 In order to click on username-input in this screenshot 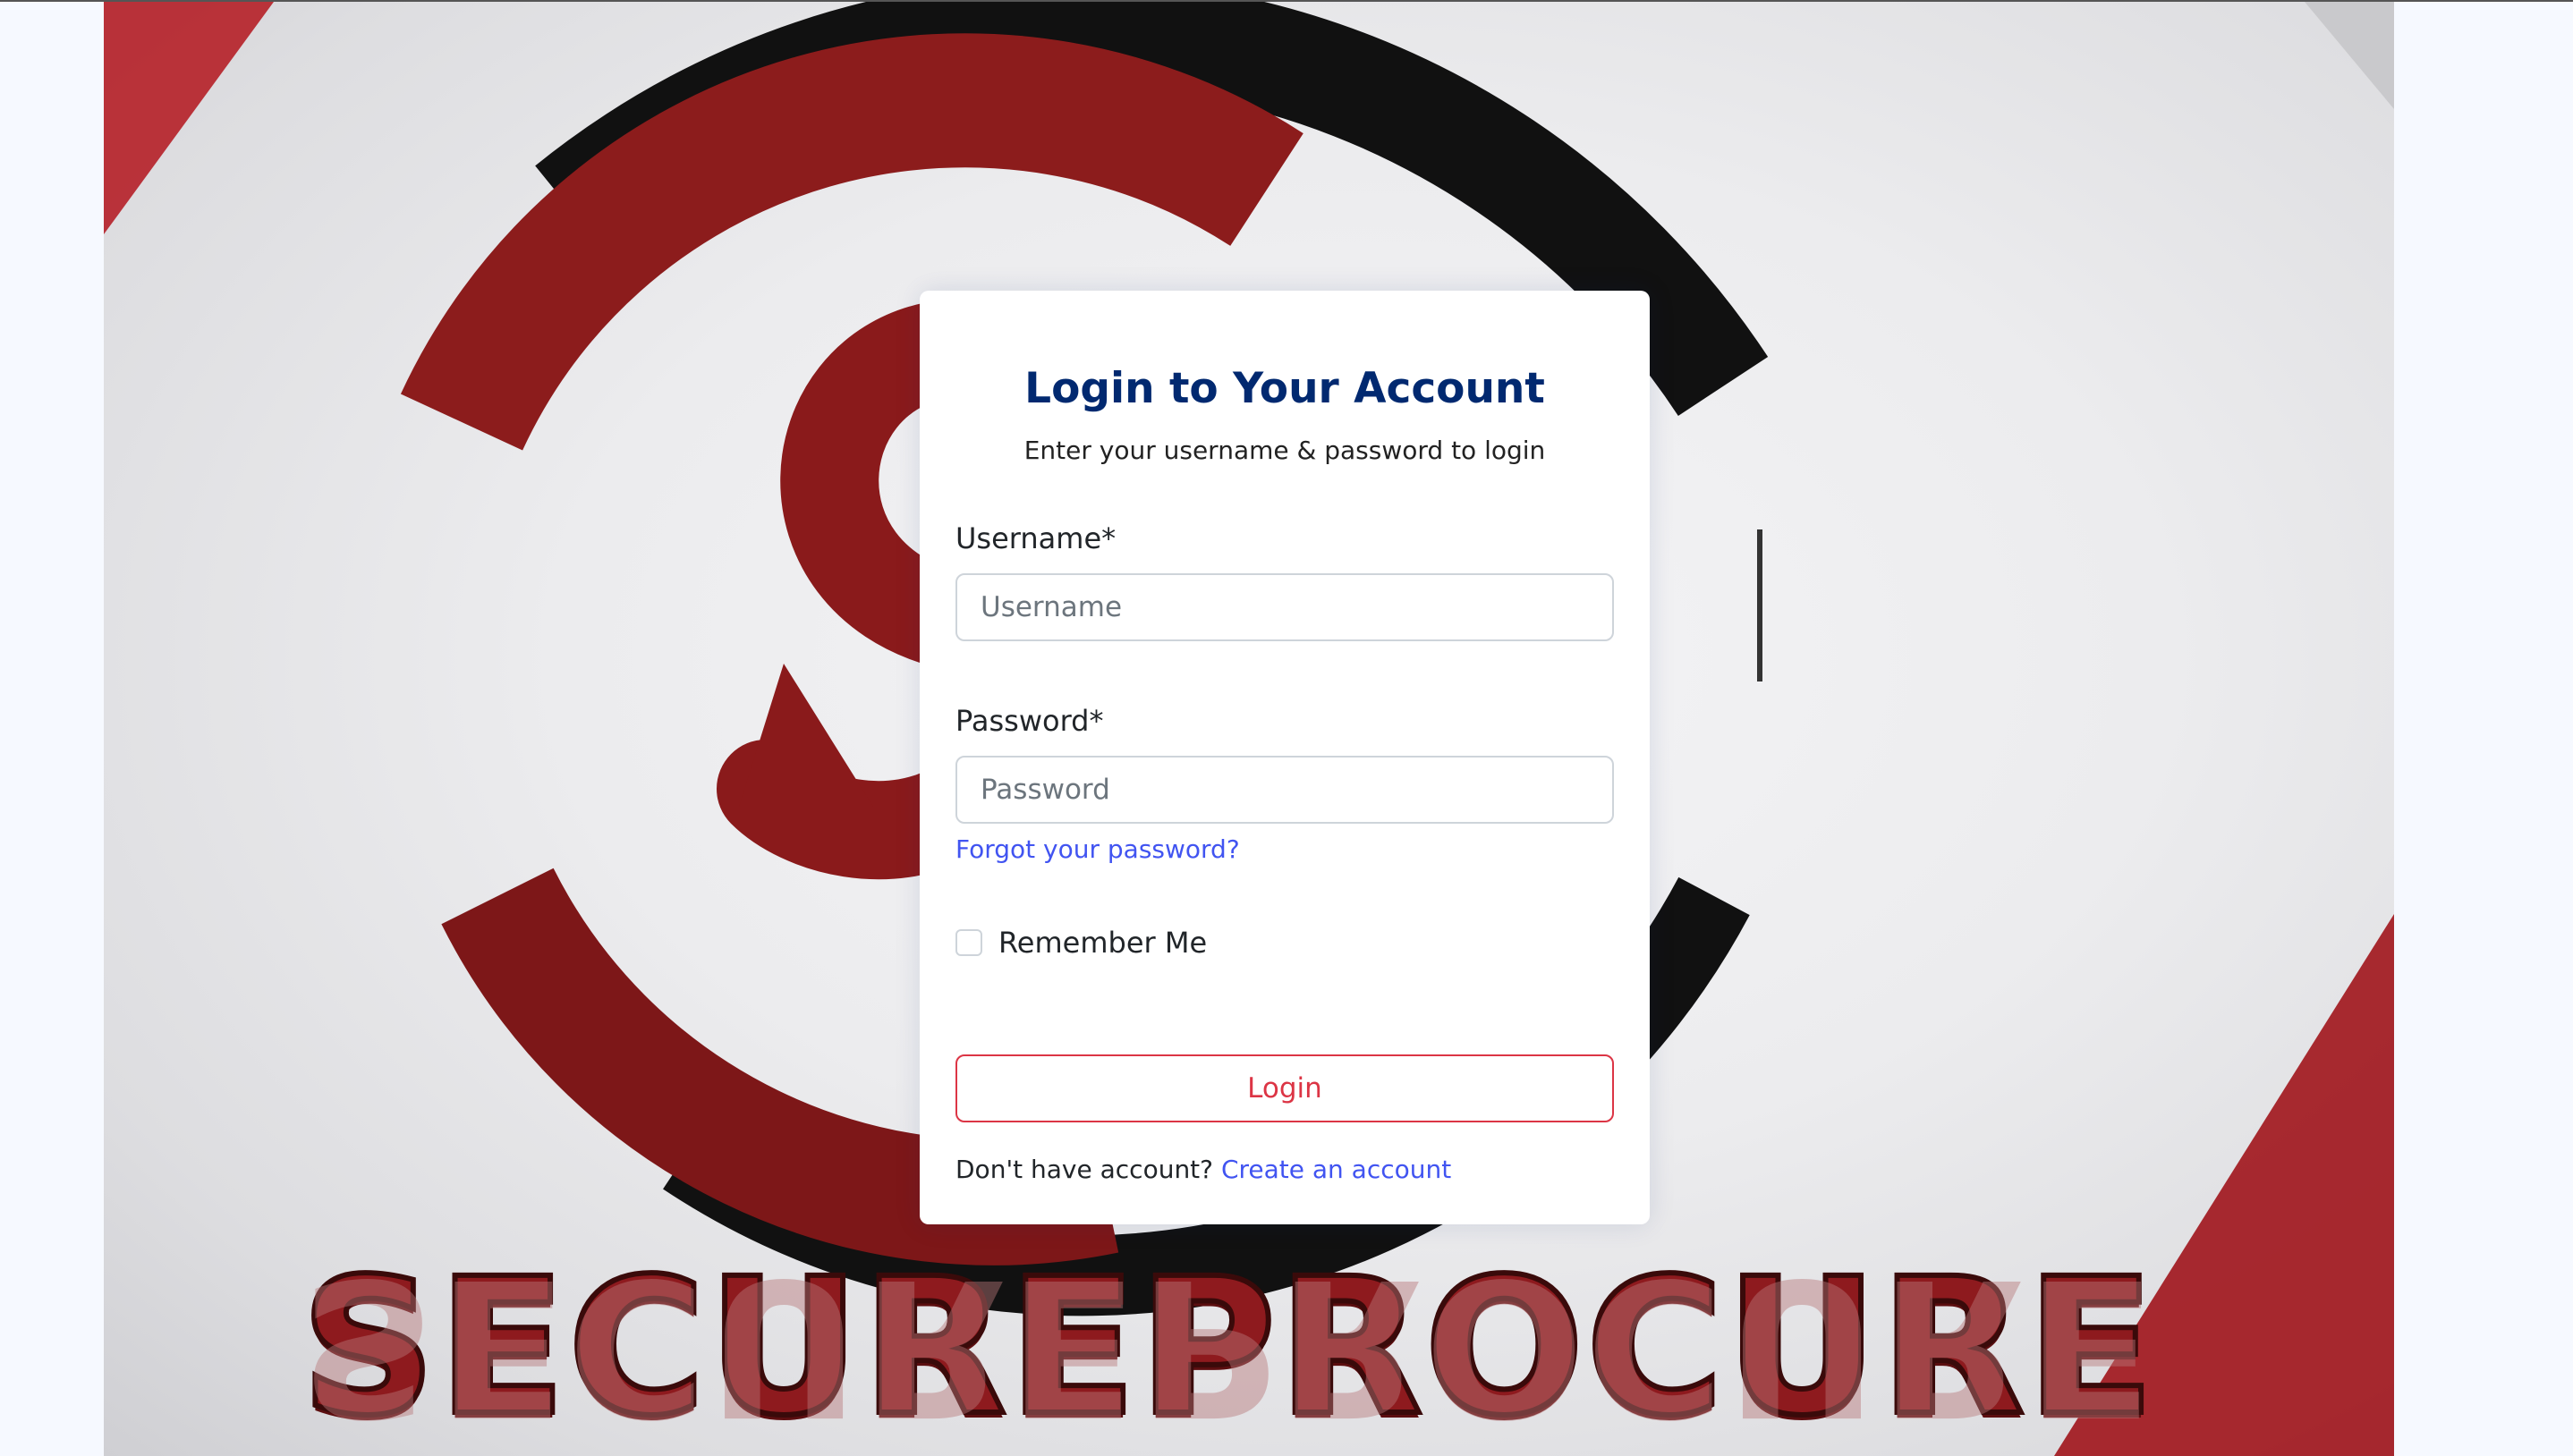, I will do `click(1284, 607)`.